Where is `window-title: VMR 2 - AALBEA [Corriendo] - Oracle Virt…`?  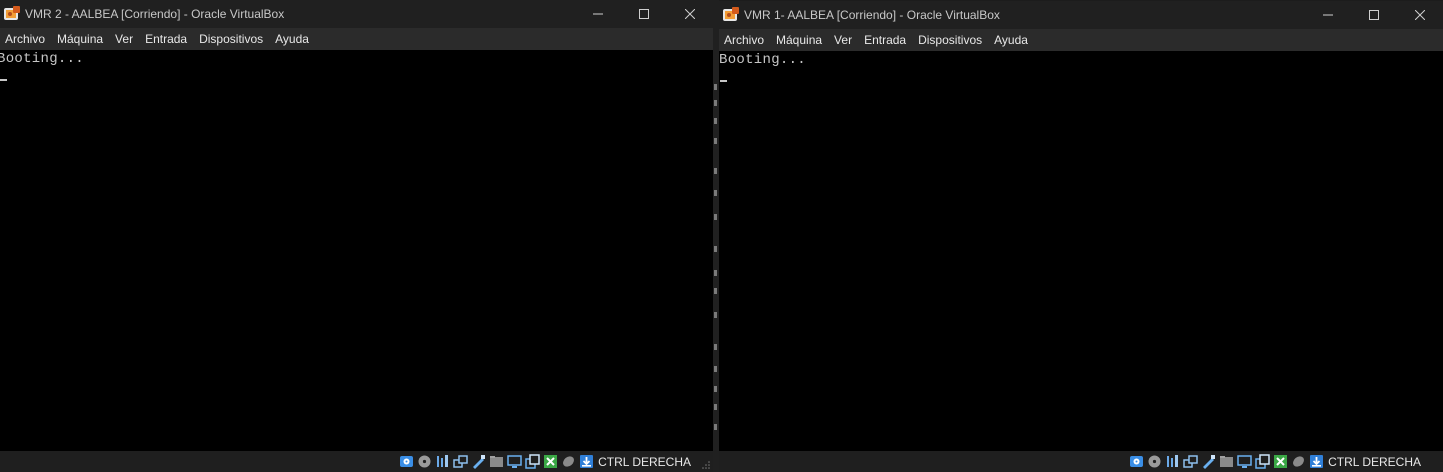 window-title: VMR 2 - AALBEA [Corriendo] - Oracle Virt… is located at coordinates (155, 14).